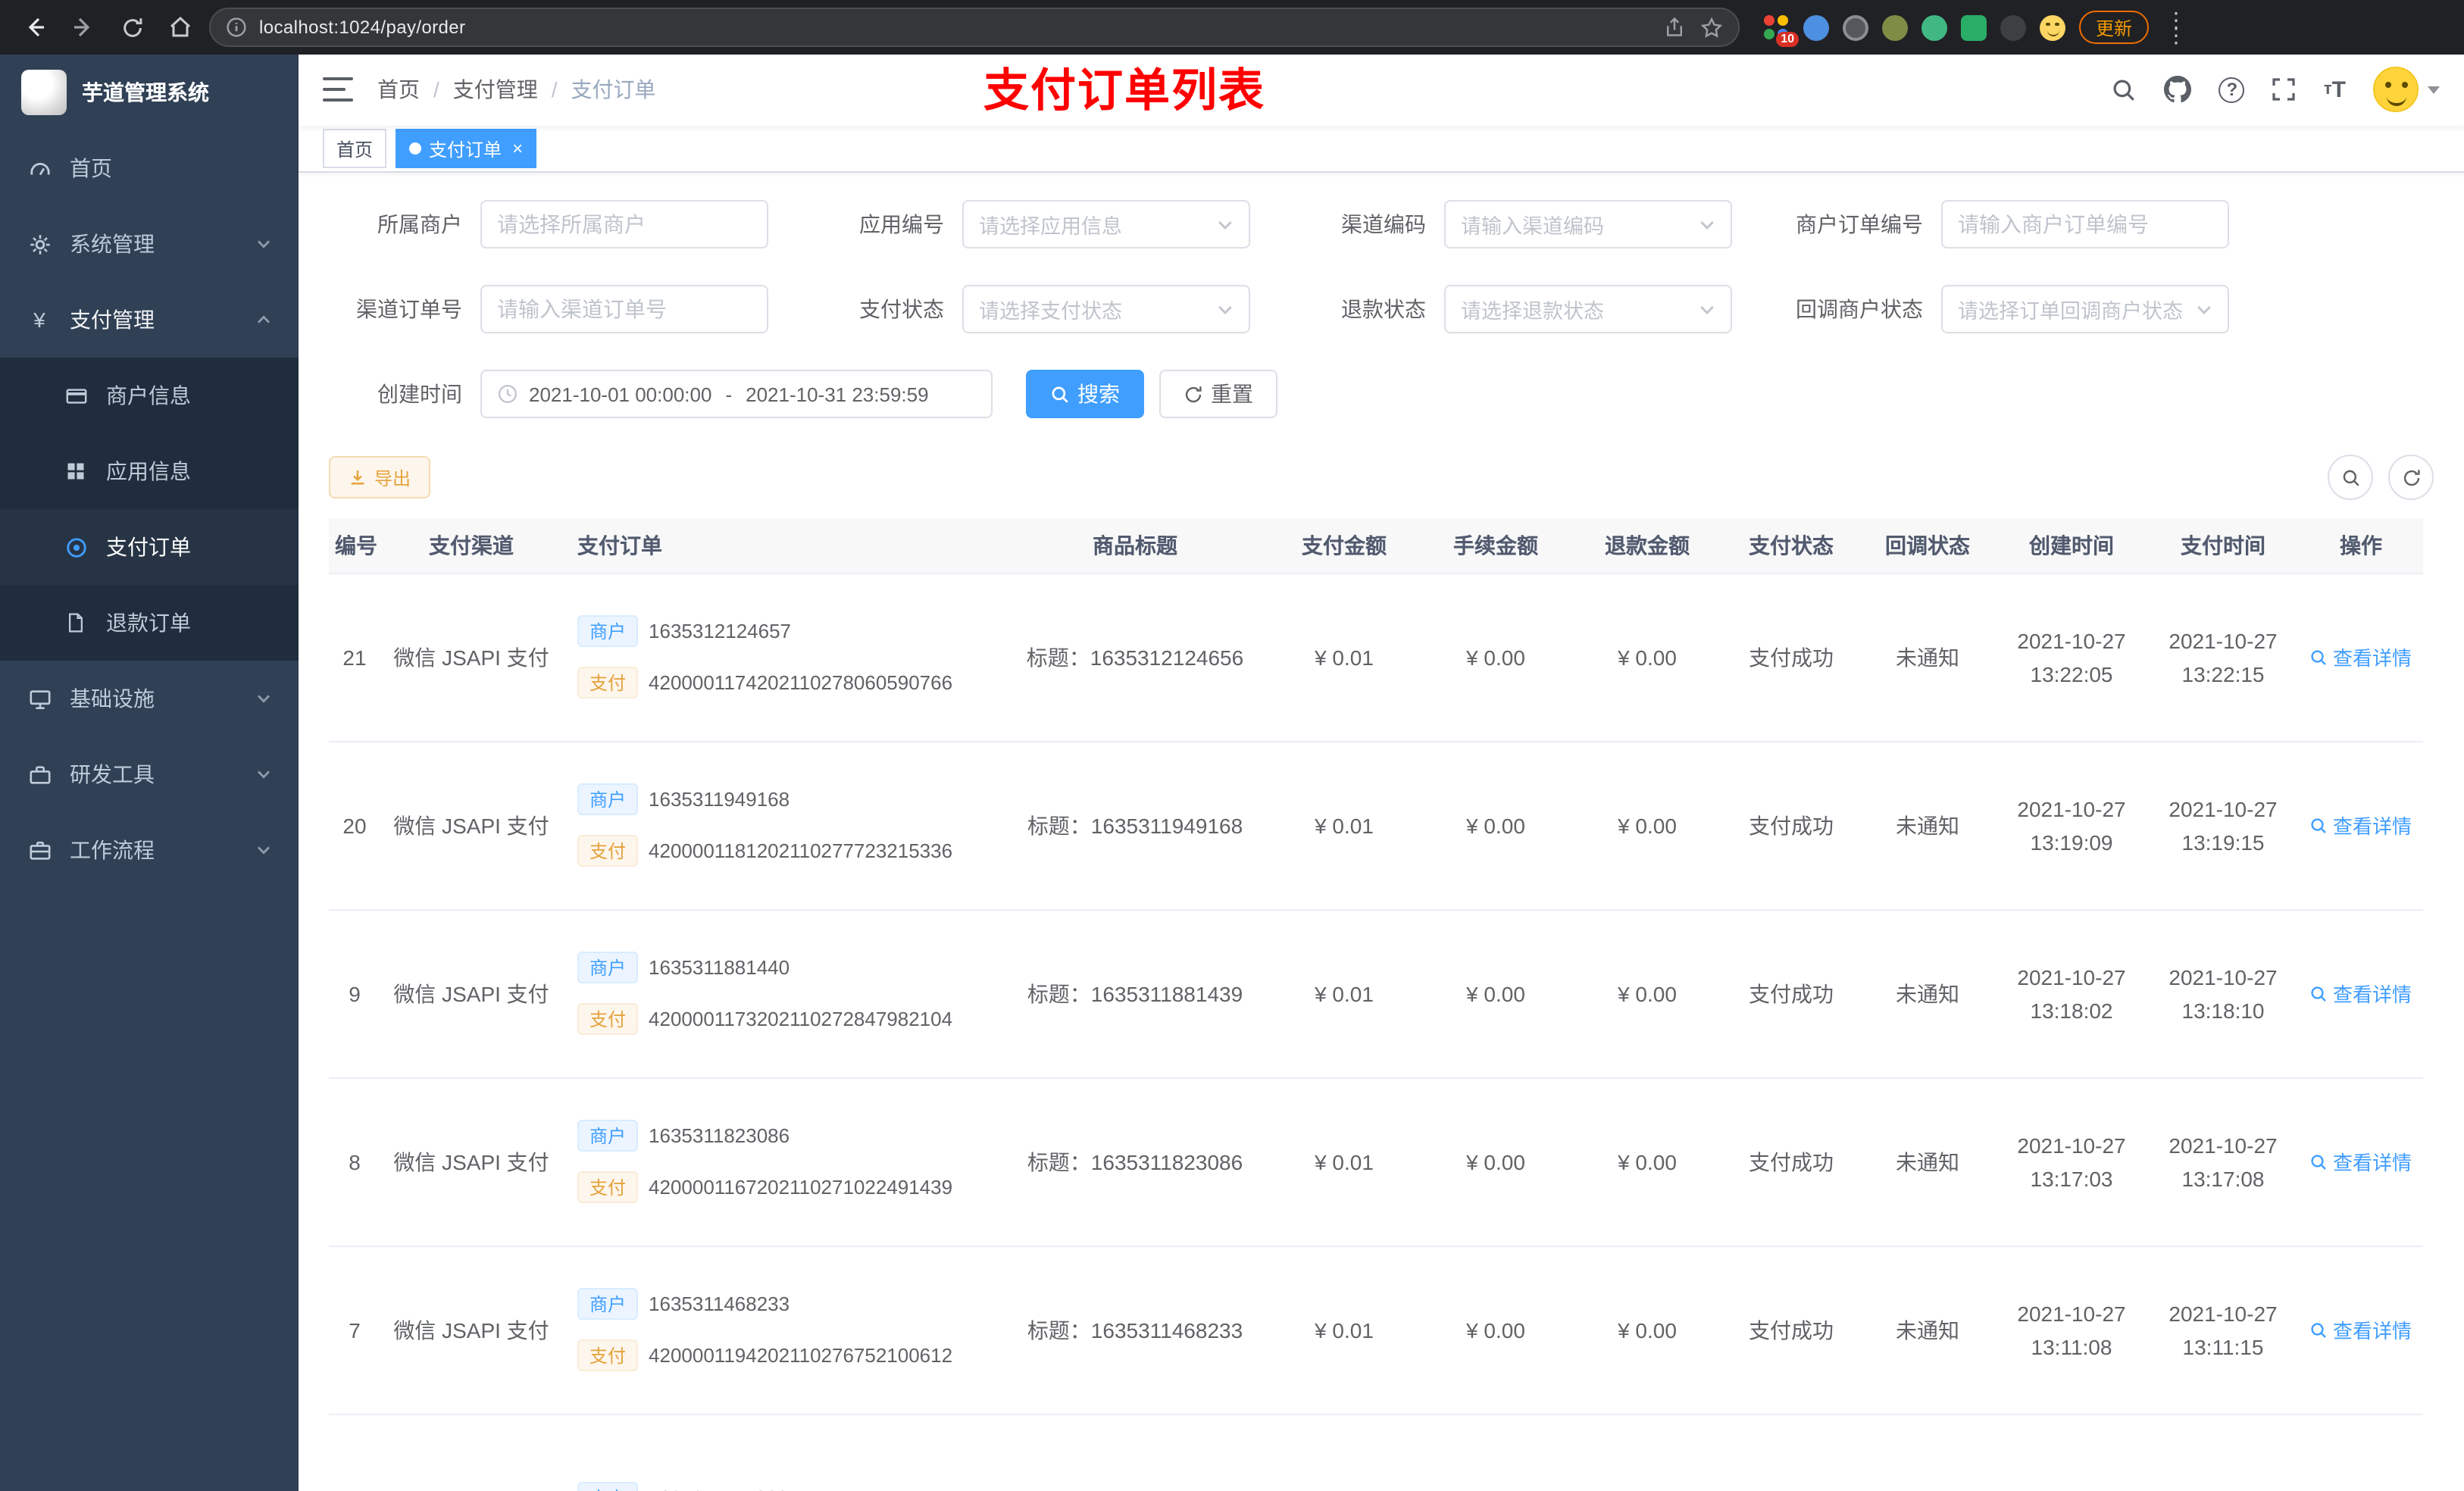 The height and width of the screenshot is (1491, 2464). I want to click on table-toolbar: 导出, so click(1381, 478).